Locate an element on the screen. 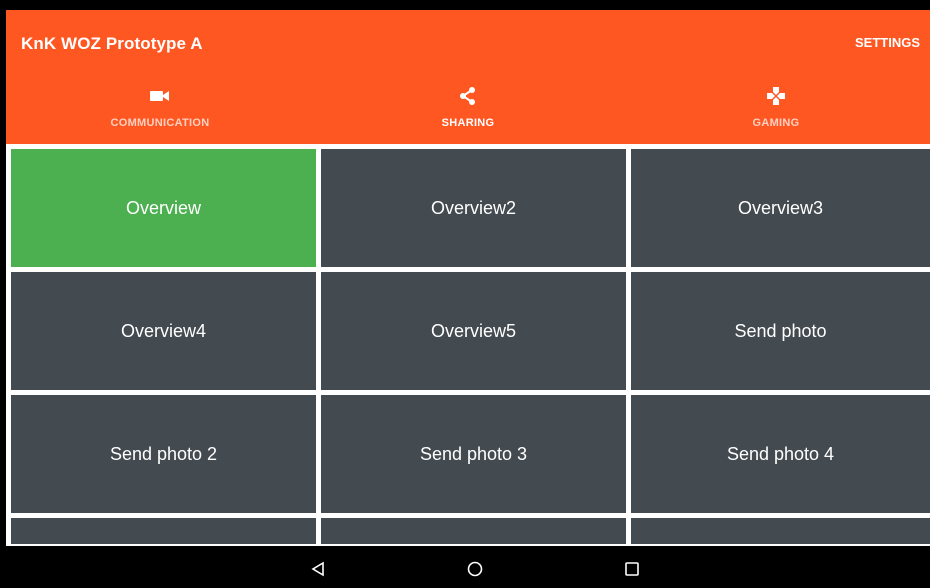 This screenshot has height=588, width=930. tab-bar: COMMUNICATION SHARING GAMING is located at coordinates (468, 116).